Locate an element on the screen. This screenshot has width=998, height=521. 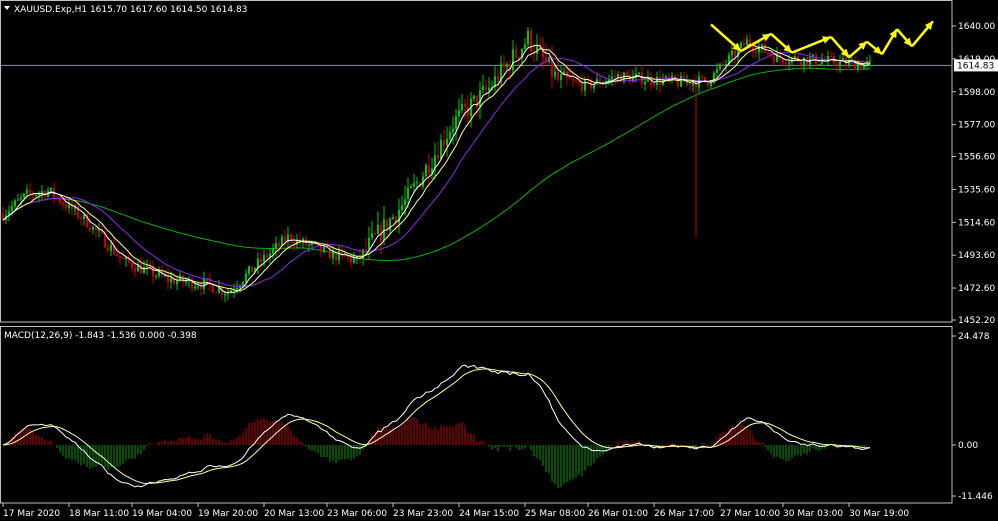
time-tick-label: 19 Mar 20:00 is located at coordinates (228, 514).